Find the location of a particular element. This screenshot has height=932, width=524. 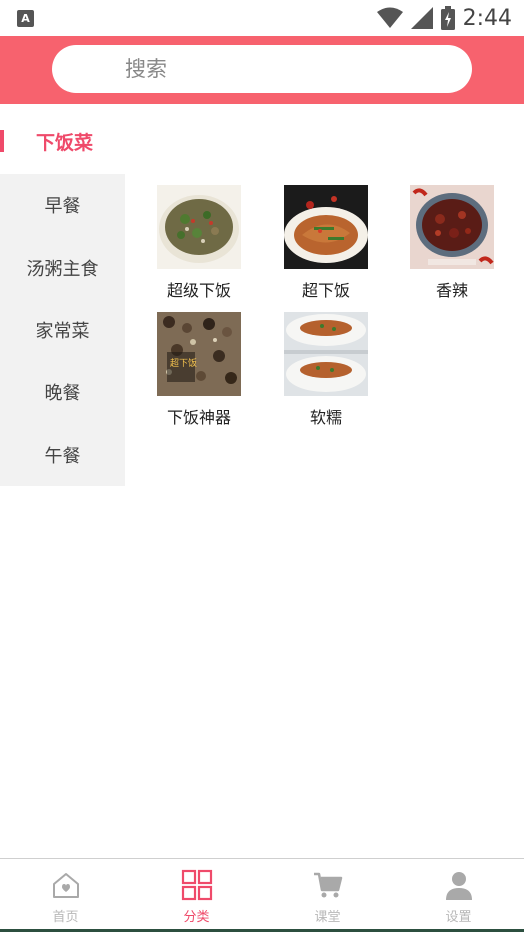

category-sidebar: 早餐 汤粥主食 家常菜 晚餐 午餐 is located at coordinates (62, 330).